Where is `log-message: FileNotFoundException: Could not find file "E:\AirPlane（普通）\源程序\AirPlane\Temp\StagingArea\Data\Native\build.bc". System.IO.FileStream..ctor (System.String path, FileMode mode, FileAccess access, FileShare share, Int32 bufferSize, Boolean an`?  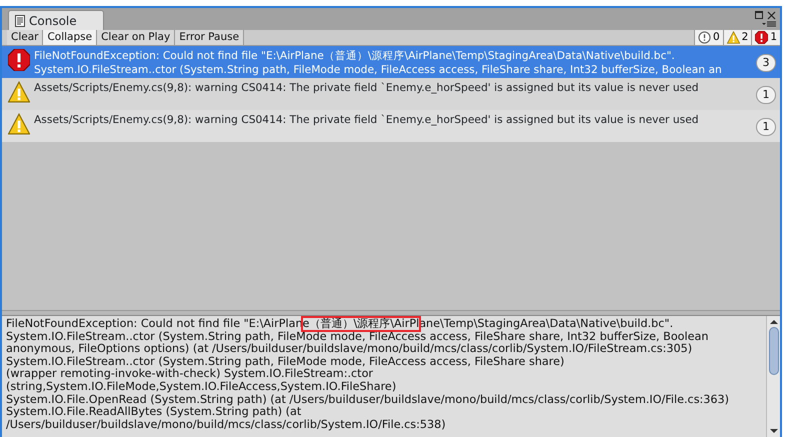
log-message: FileNotFoundException: Could not find file "E:\AirPlane（普通）\源程序\AirPlane\Temp\StagingArea\Data\Native\build.bc". System.IO.FileStream..ctor (System.String path, FileMode mode, FileAccess access, FileShare share, Int32 bufferSize, Boolean an is located at coordinates (378, 63).